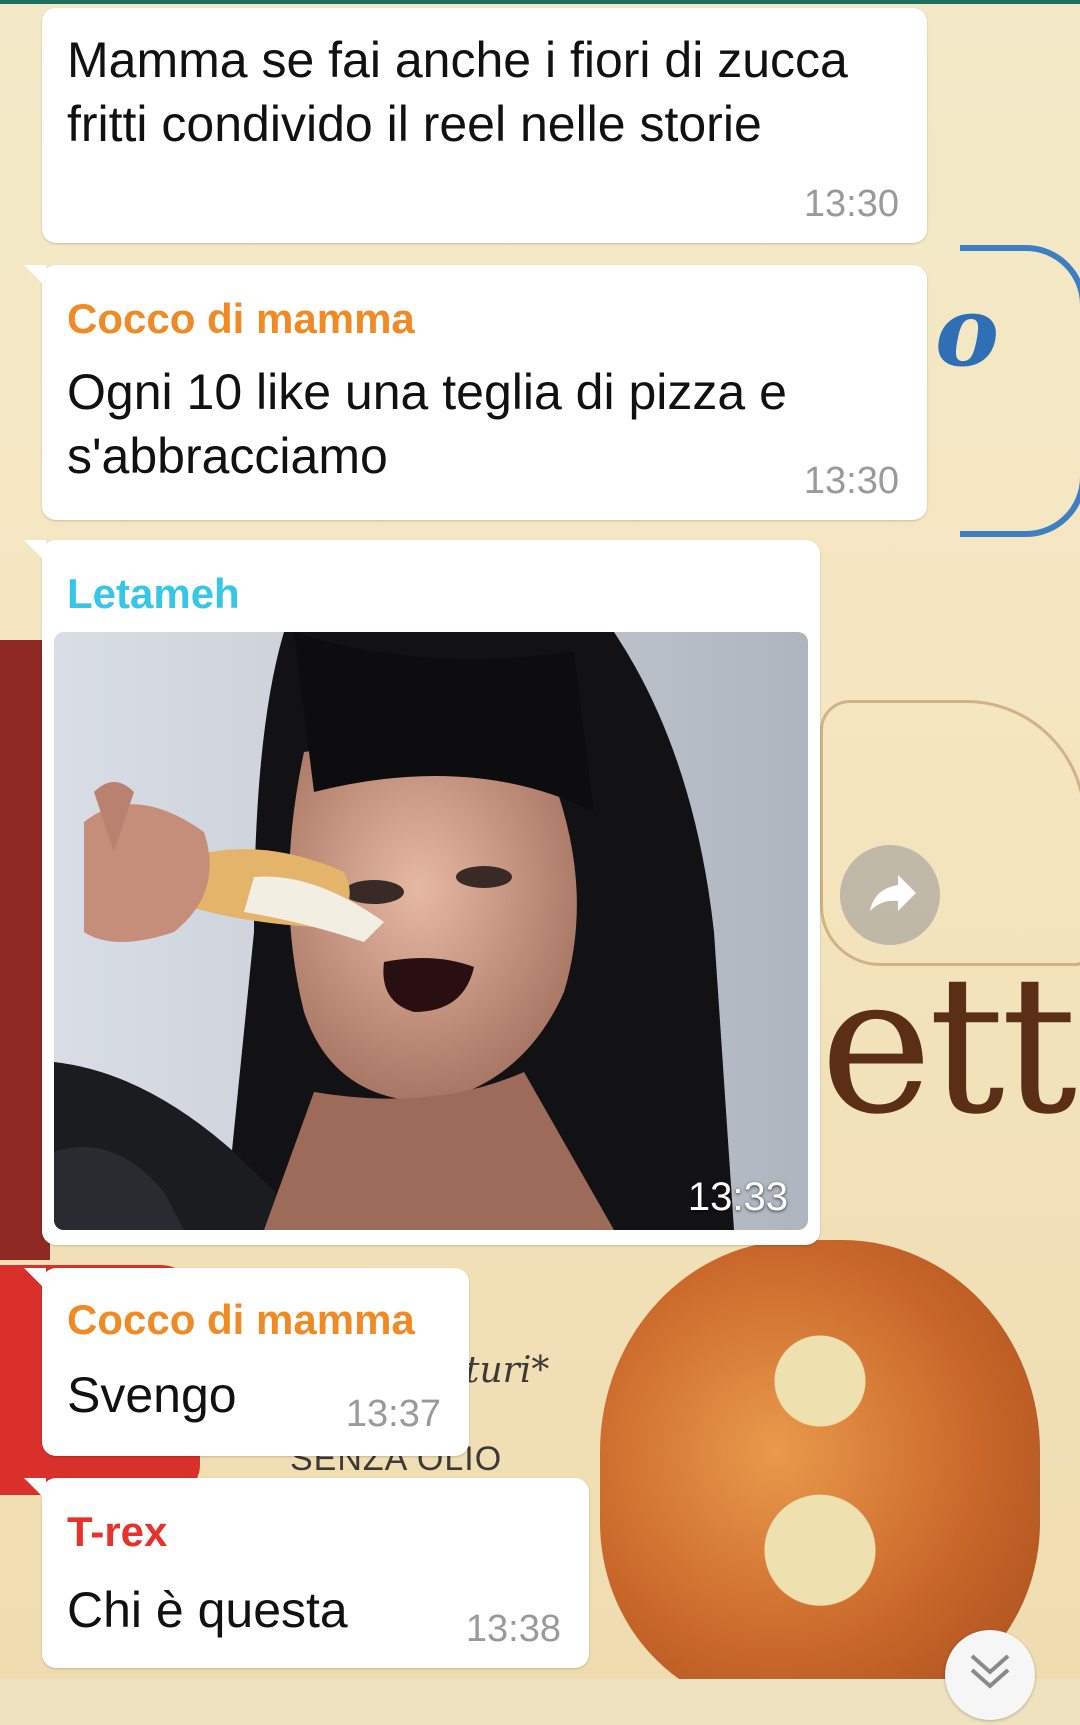 This screenshot has width=1080, height=1725. What do you see at coordinates (893, 893) in the screenshot?
I see `forward-arrow-icon` at bounding box center [893, 893].